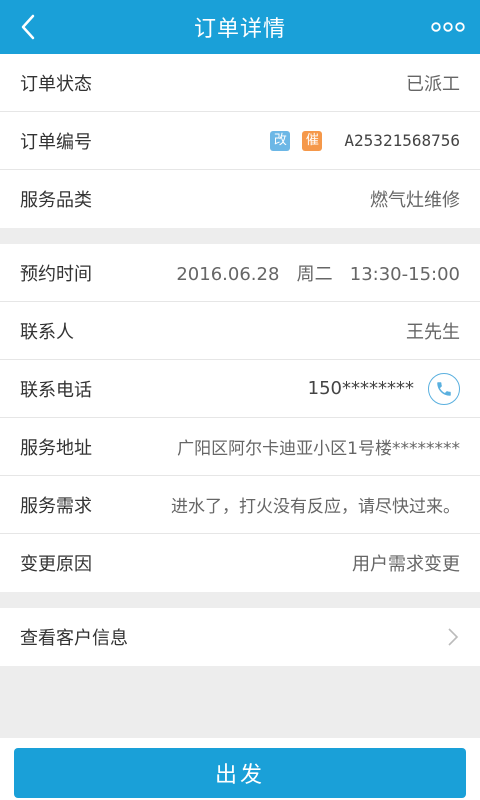 This screenshot has height=800, width=480. I want to click on contact-label: 联系人, so click(47, 332).